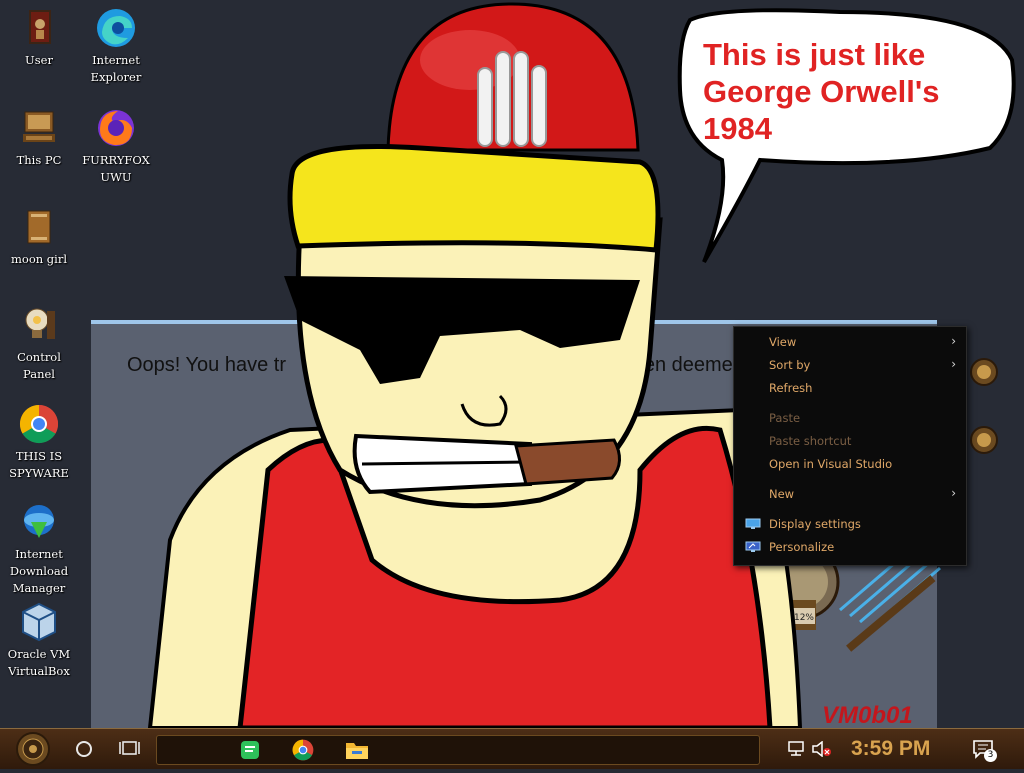  Describe the element at coordinates (990, 755) in the screenshot. I see `notification-count-badge: 3` at that location.